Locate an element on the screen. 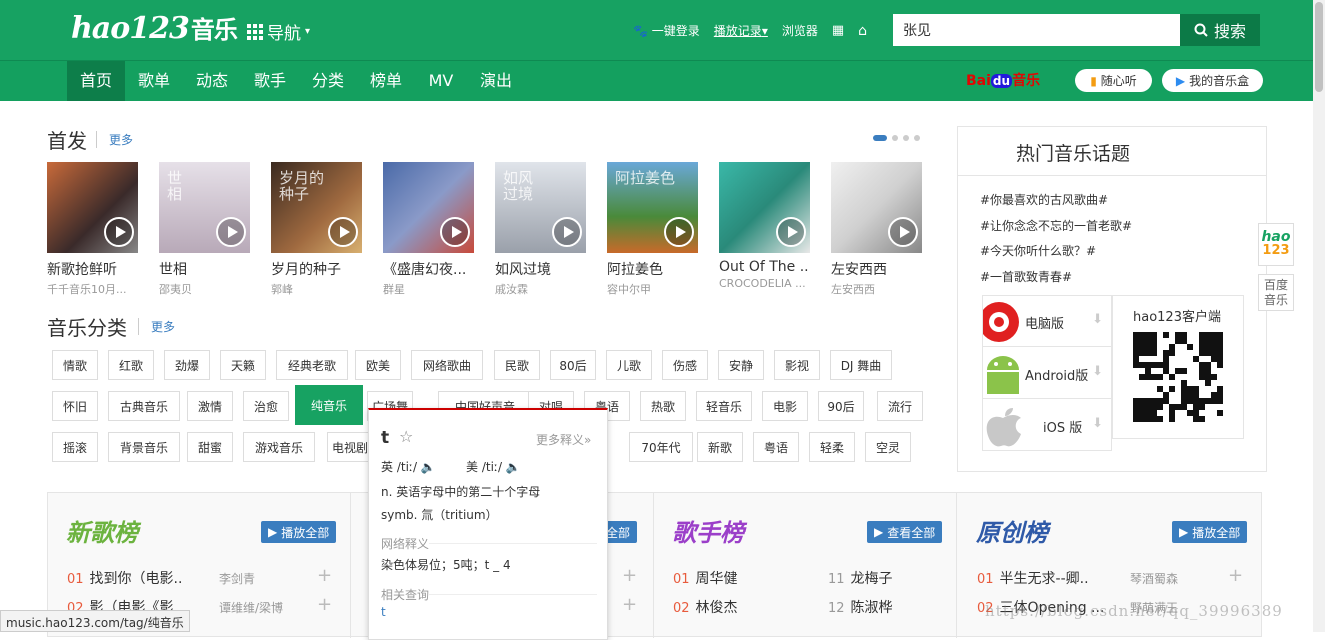 This screenshot has width=1325, height=640. search-button: 搜索 is located at coordinates (1220, 30).